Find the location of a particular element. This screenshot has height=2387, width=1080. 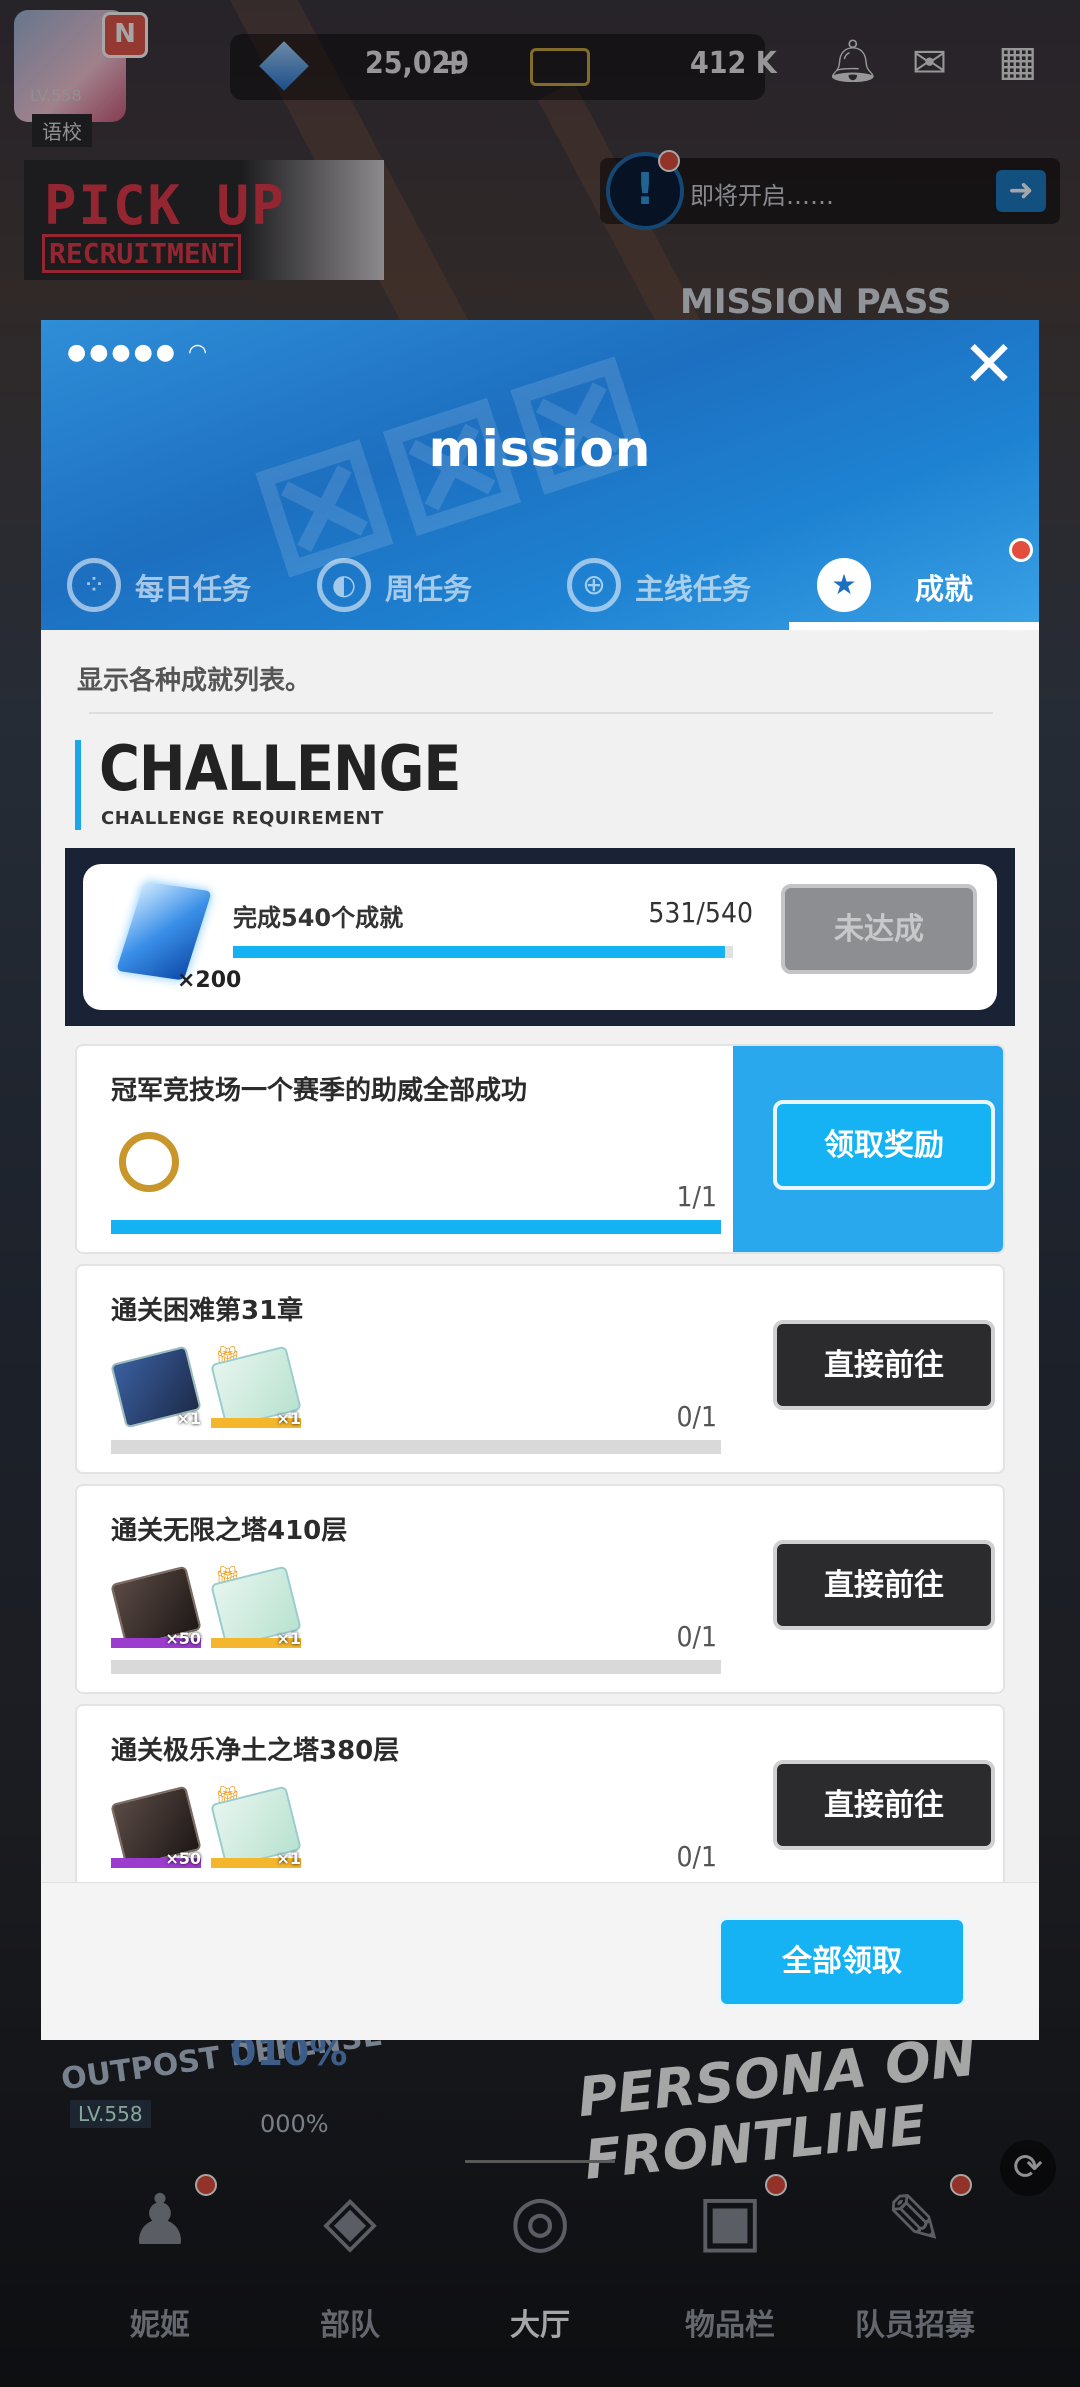

claim-all-button: 全部领取 is located at coordinates (842, 1962).